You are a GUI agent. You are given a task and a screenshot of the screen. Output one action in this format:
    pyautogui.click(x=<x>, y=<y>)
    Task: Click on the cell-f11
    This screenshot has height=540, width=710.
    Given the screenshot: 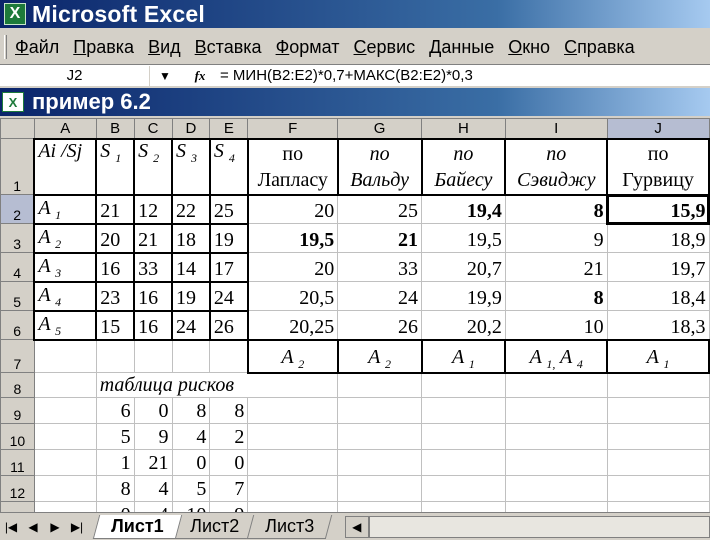 What is the action you would take?
    pyautogui.click(x=293, y=462)
    